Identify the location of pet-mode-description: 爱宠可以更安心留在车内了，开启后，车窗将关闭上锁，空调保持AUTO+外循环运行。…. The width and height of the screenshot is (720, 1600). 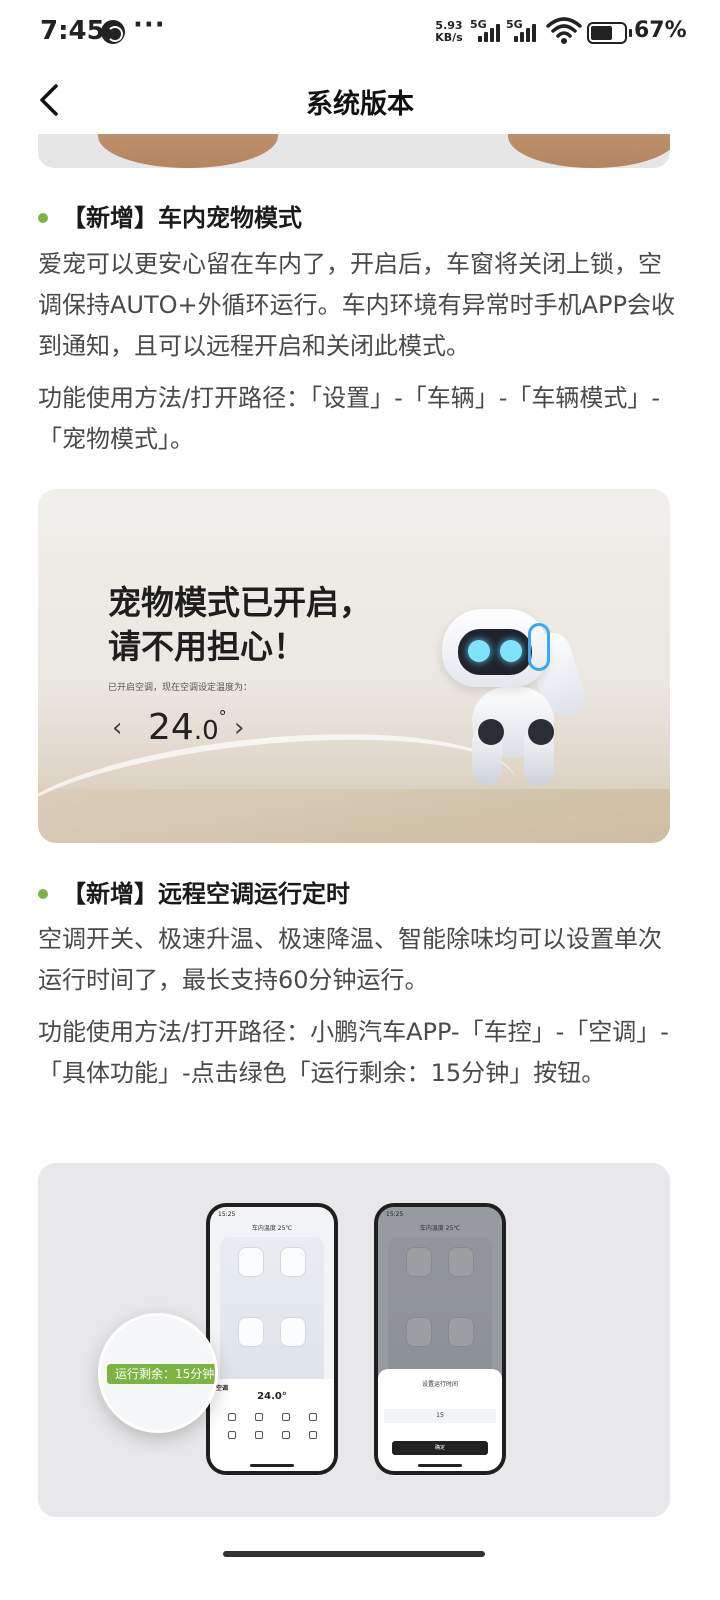
(357, 305).